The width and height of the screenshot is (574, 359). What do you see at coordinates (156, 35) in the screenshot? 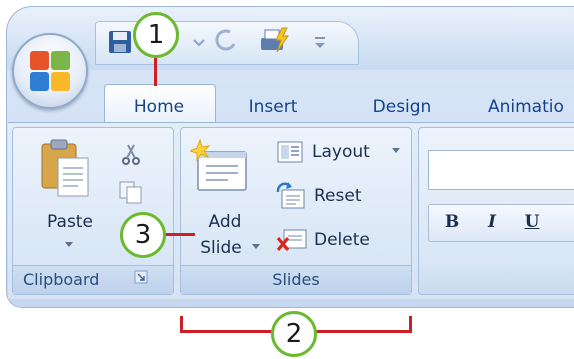
I see `callout-1: 1` at bounding box center [156, 35].